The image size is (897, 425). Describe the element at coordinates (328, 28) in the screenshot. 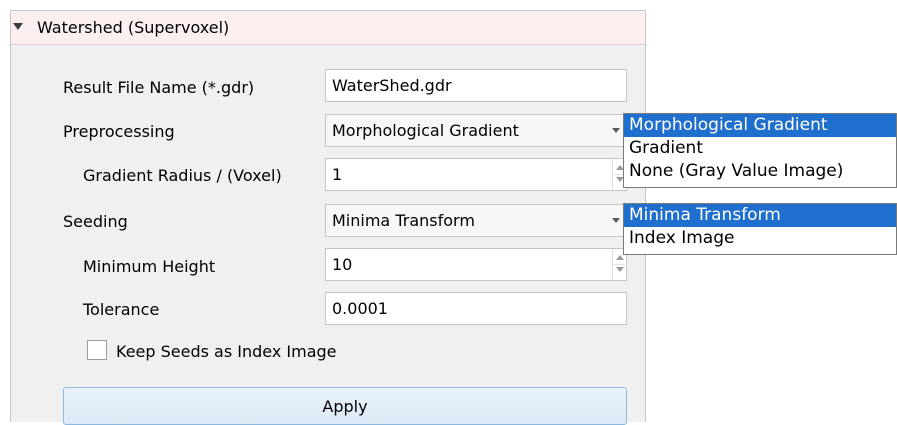

I see `panel-header: Watershed (Supervoxel)` at that location.